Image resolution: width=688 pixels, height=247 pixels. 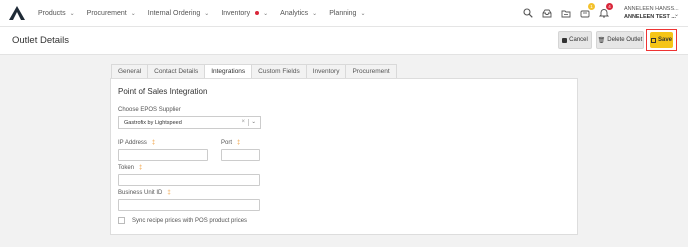 I want to click on bell-icon: 4, so click(x=605, y=11).